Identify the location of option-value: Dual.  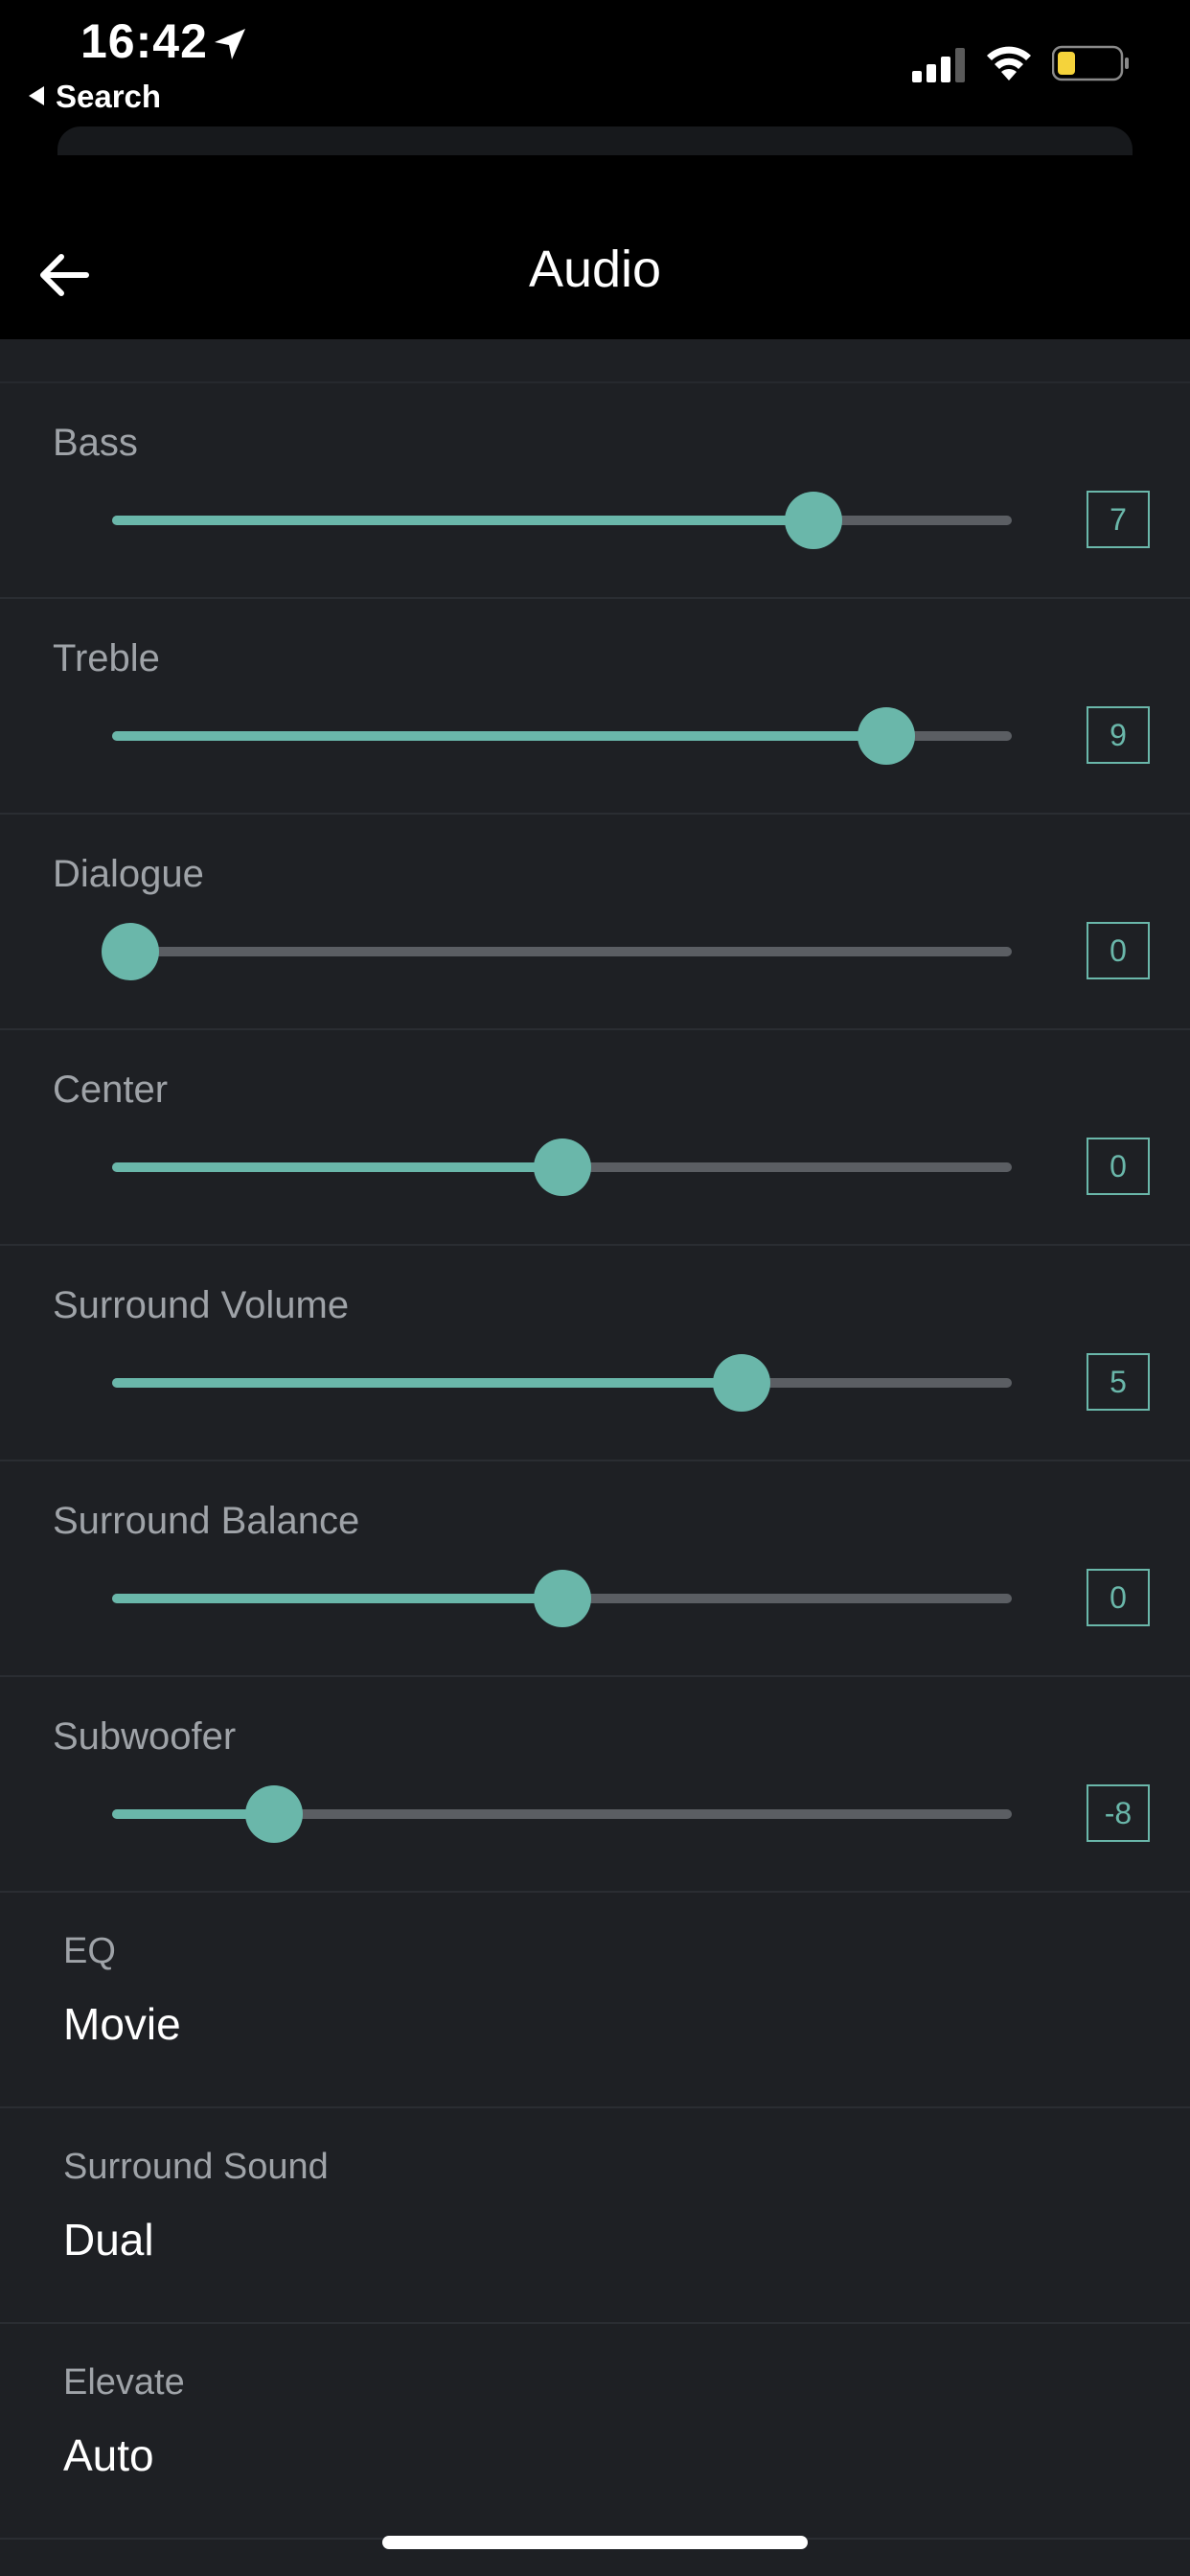
(109, 2240).